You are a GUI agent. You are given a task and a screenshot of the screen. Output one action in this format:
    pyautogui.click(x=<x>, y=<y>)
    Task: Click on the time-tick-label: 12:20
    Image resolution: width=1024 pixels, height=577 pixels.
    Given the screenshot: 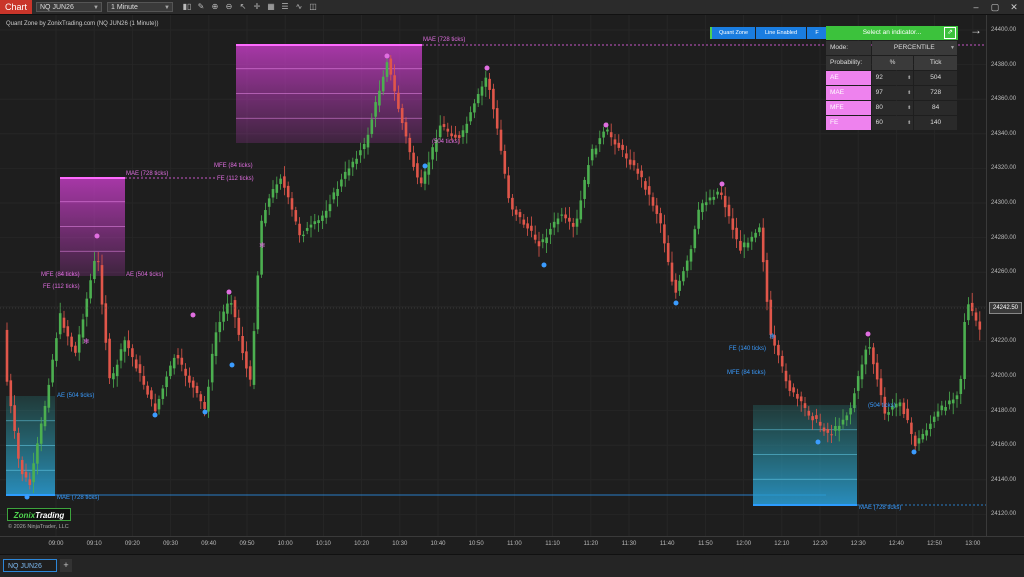 What is the action you would take?
    pyautogui.click(x=820, y=544)
    